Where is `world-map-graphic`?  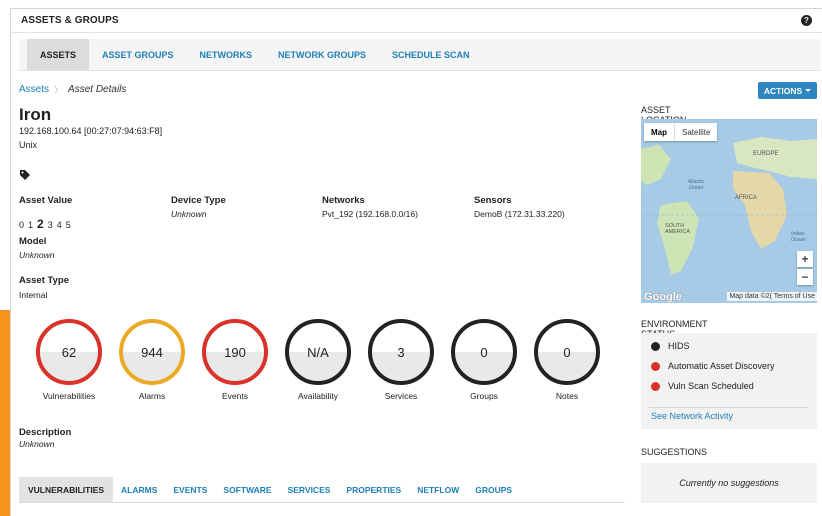 world-map-graphic is located at coordinates (729, 211).